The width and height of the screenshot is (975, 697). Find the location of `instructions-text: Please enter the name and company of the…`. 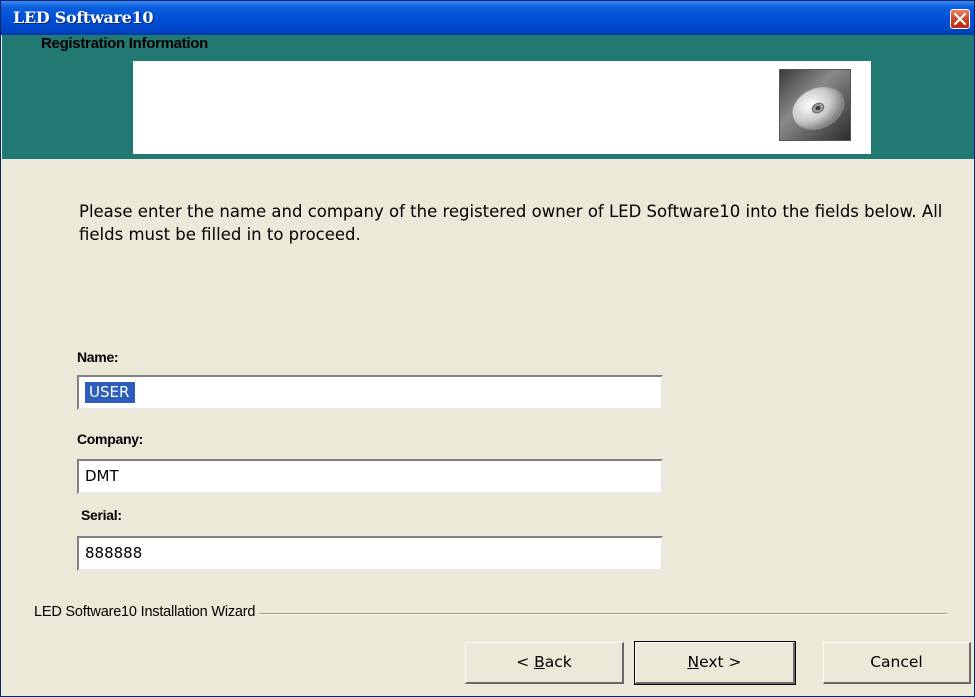

instructions-text: Please enter the name and company of the… is located at coordinates (511, 223).